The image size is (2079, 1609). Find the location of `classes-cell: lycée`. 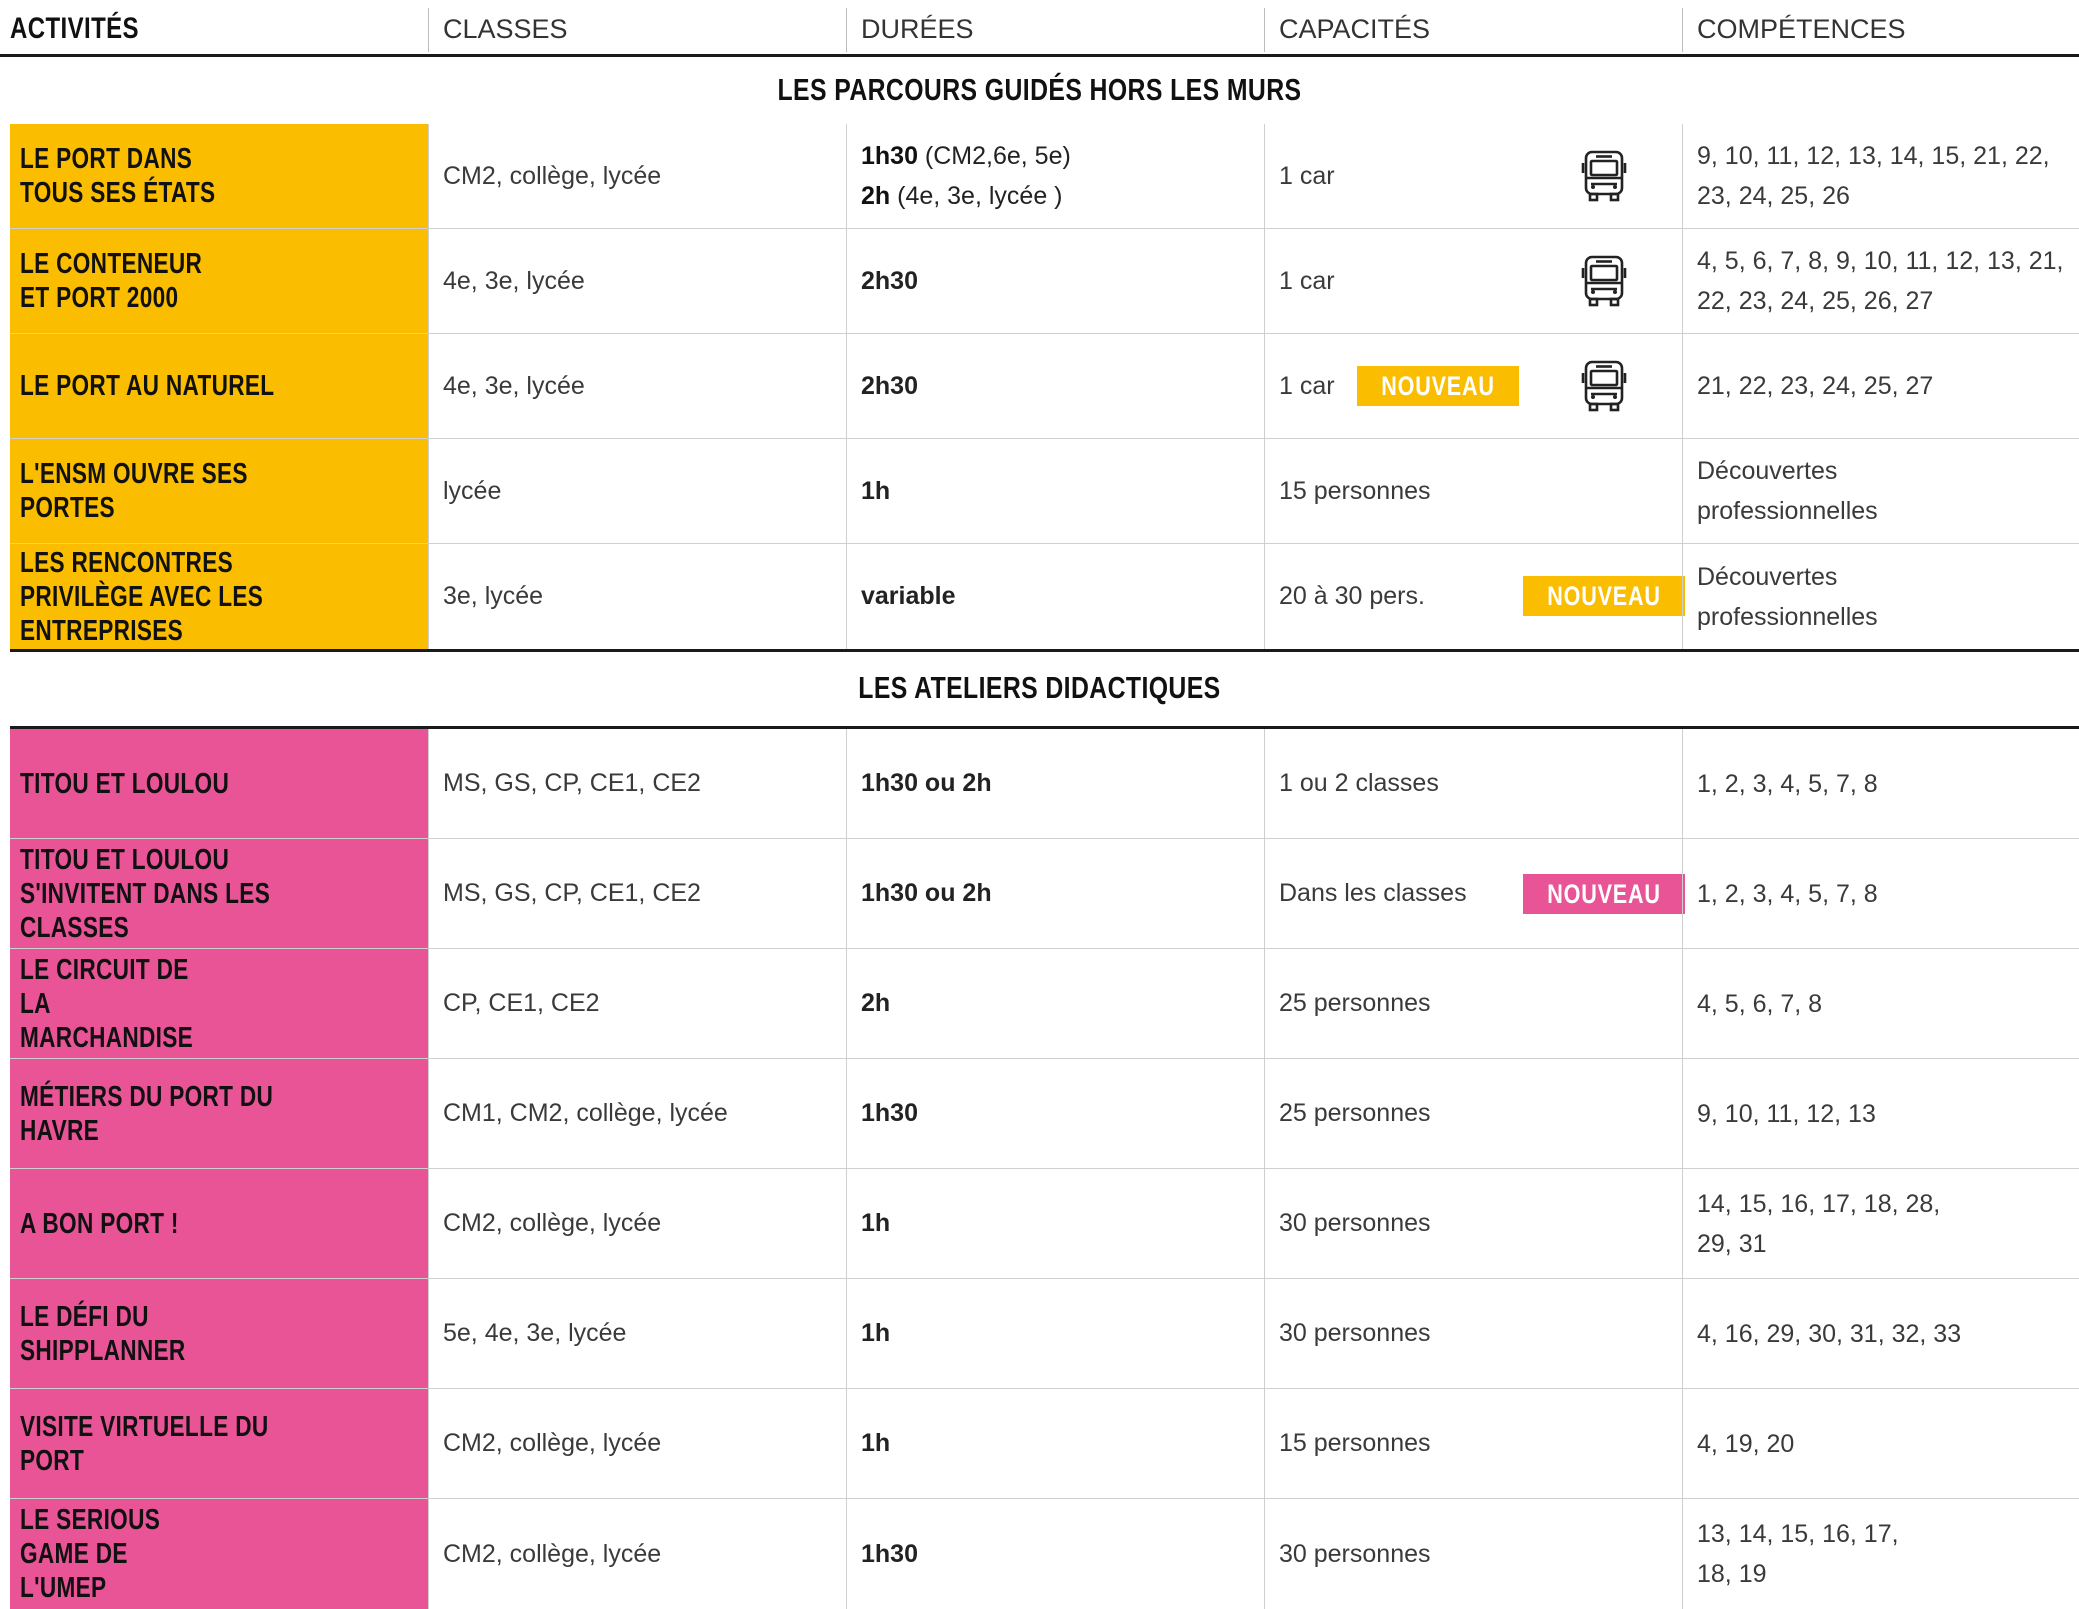

classes-cell: lycée is located at coordinates (637, 491).